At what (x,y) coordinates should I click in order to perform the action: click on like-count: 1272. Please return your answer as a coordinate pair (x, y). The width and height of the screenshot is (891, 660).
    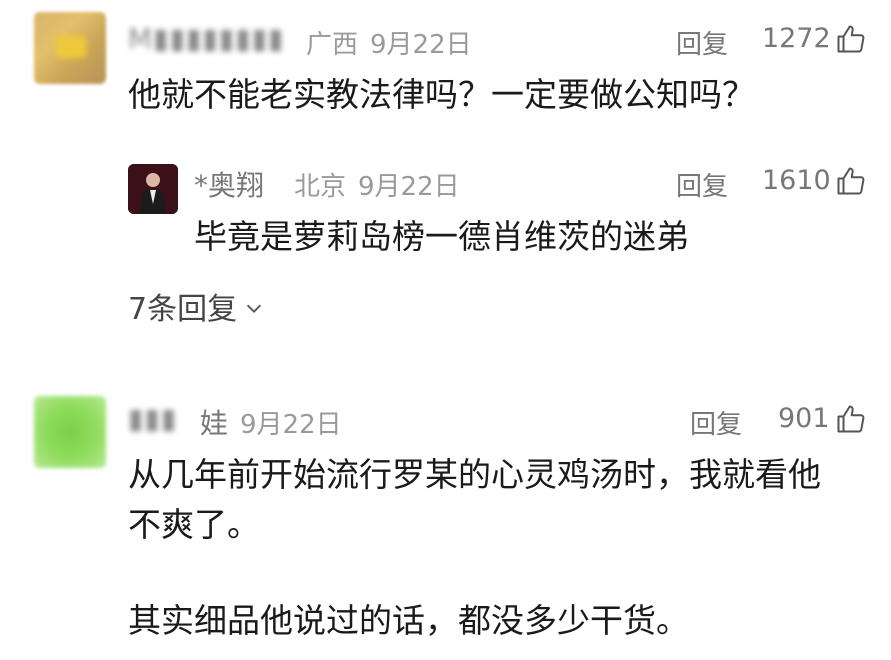
    Looking at the image, I should click on (796, 38).